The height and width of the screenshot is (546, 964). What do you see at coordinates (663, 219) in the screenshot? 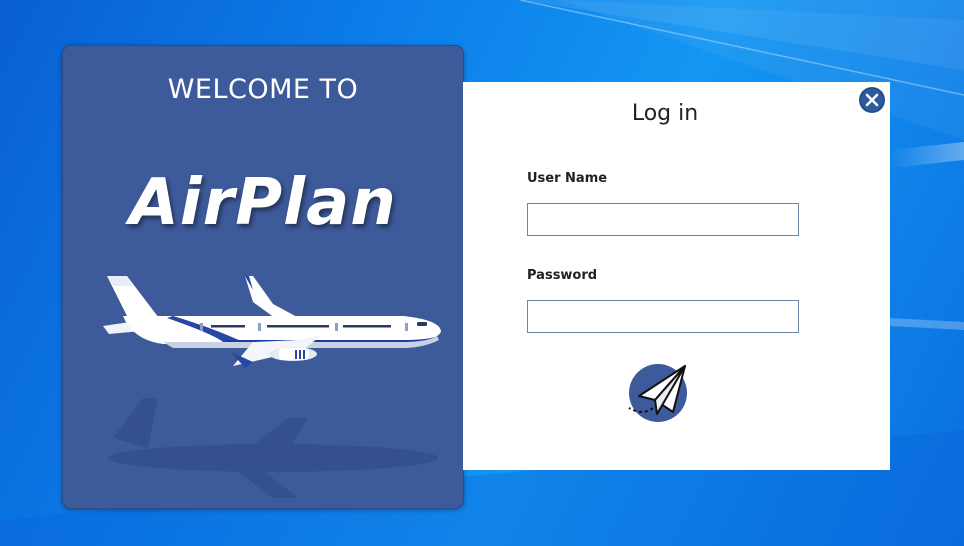
I see `username-input` at bounding box center [663, 219].